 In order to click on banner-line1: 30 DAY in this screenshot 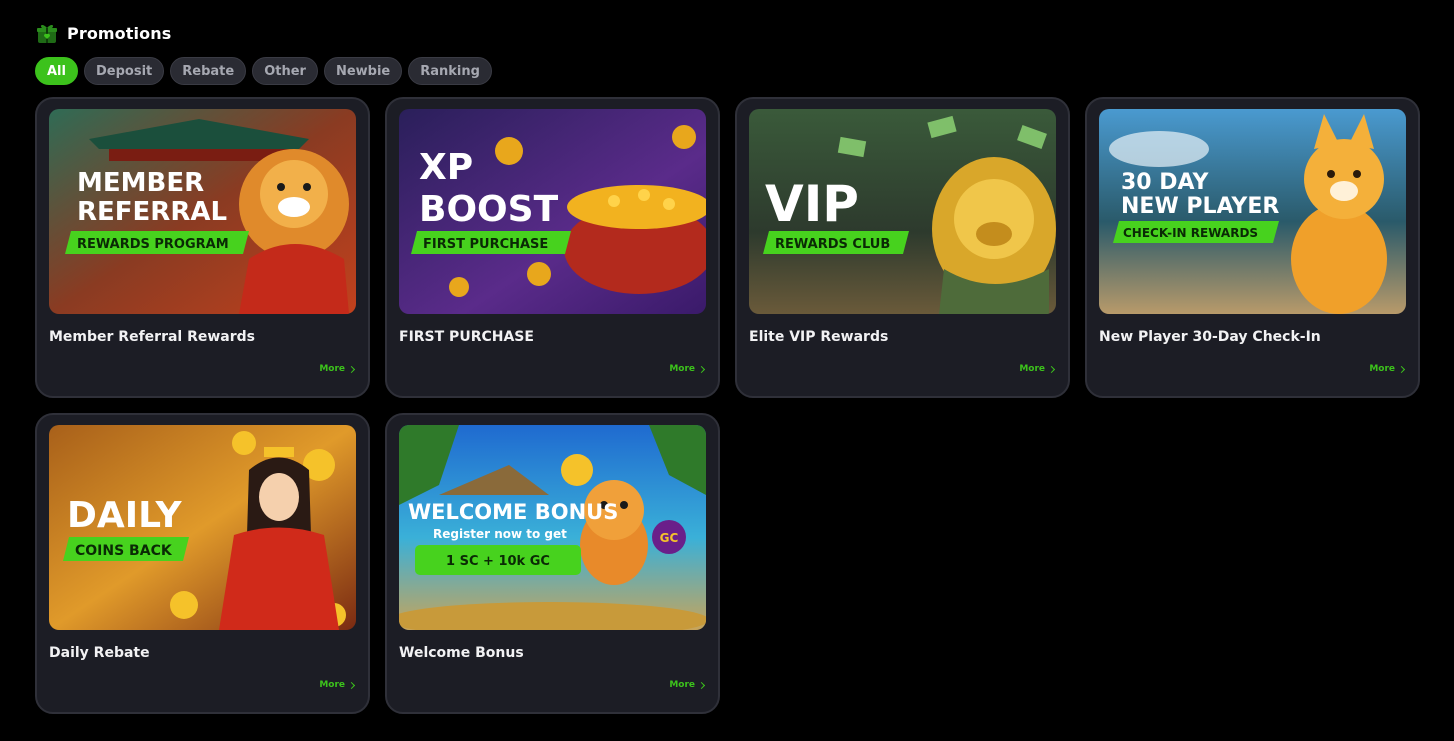, I will do `click(1165, 182)`.